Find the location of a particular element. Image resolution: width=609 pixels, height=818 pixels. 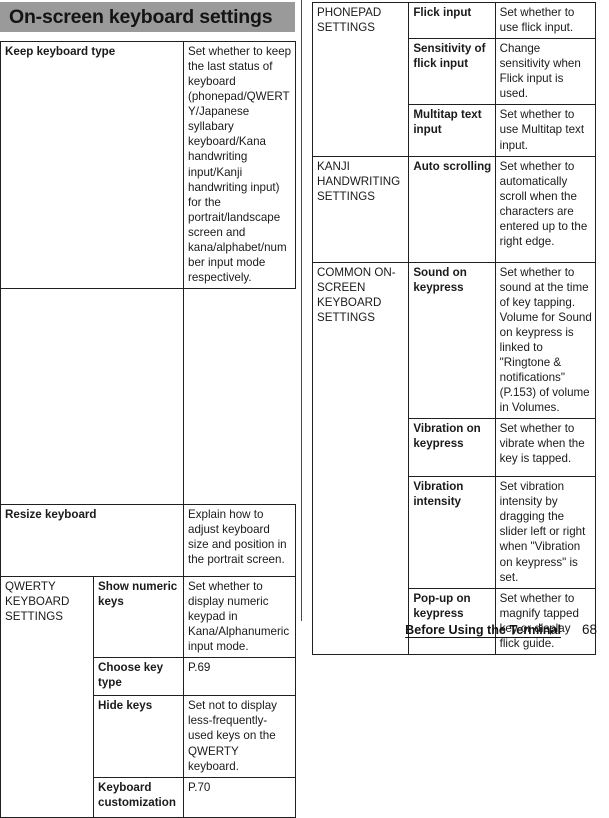

setting-item-name: Multitap text input is located at coordinates (452, 130).